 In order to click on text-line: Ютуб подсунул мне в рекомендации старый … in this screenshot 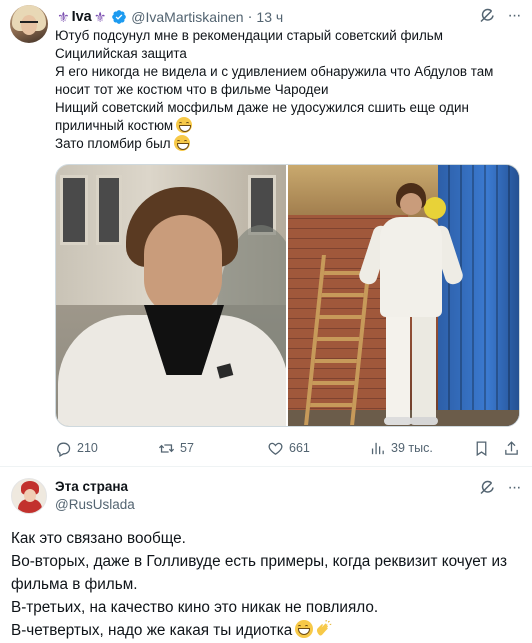, I will do `click(249, 35)`.